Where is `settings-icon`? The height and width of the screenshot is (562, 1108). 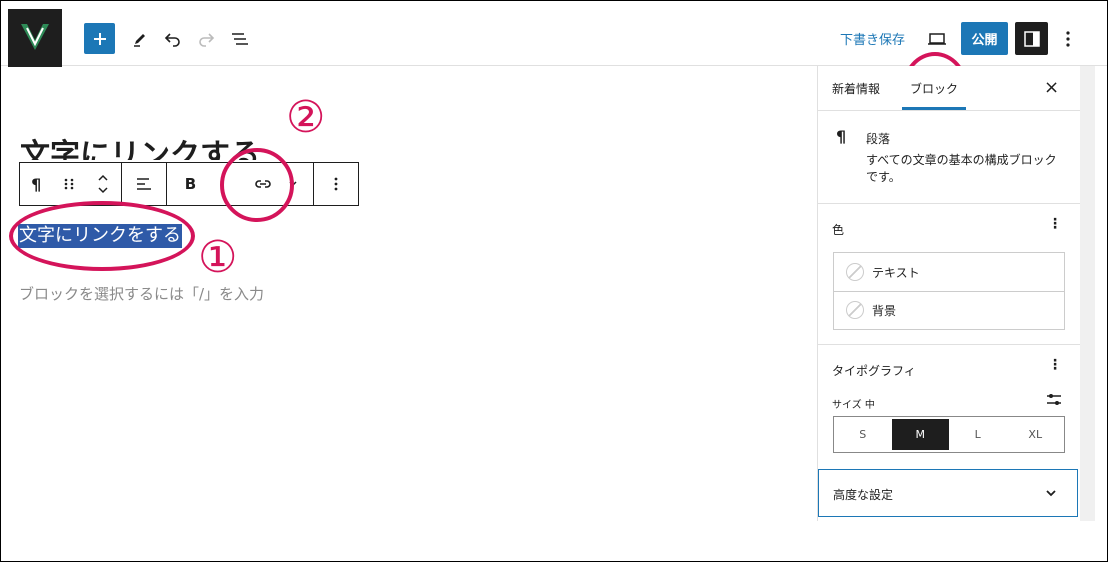 settings-icon is located at coordinates (1031, 38).